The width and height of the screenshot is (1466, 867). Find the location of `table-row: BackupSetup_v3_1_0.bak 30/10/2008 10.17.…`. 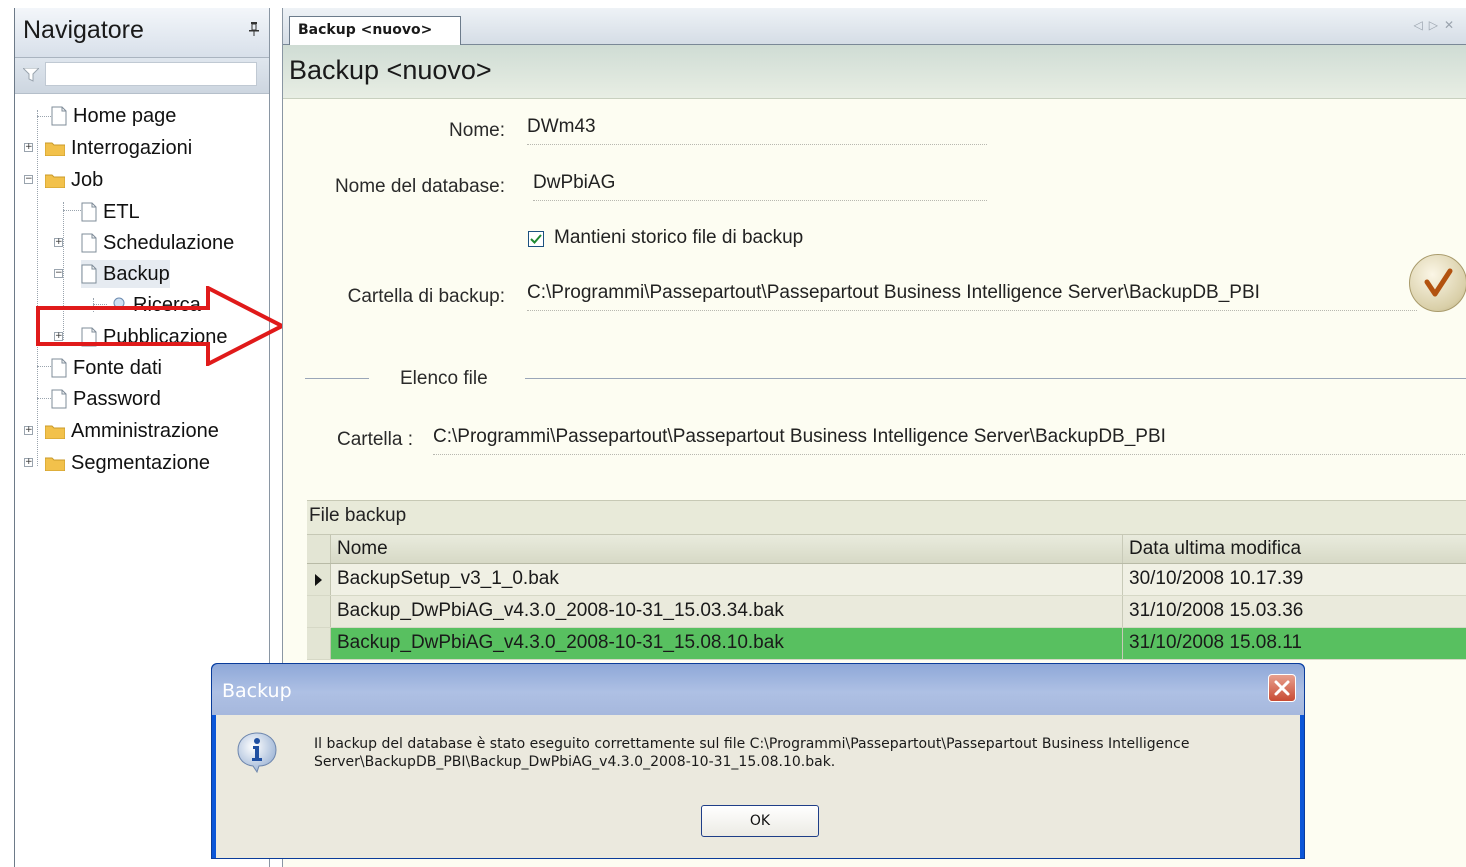

table-row: BackupSetup_v3_1_0.bak 30/10/2008 10.17.… is located at coordinates (886, 580).